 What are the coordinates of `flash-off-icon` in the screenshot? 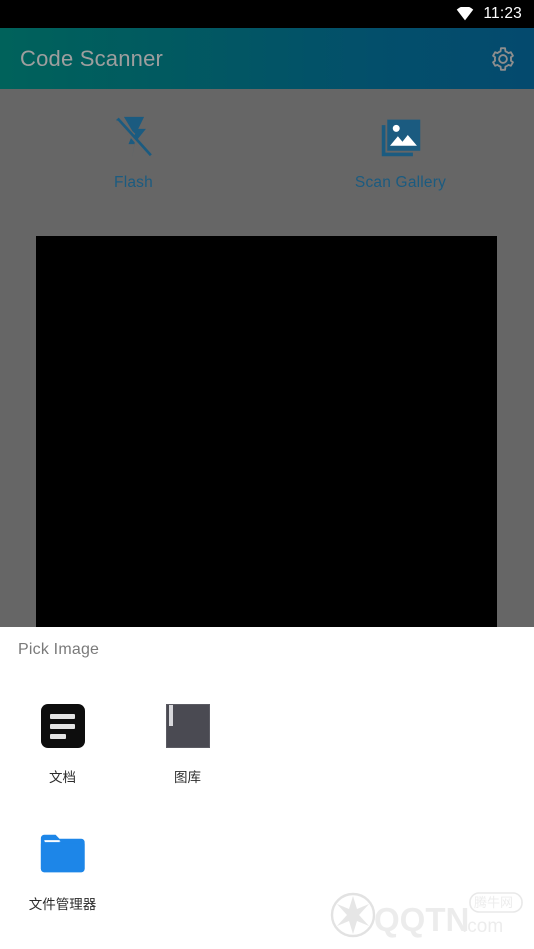 It's located at (134, 137).